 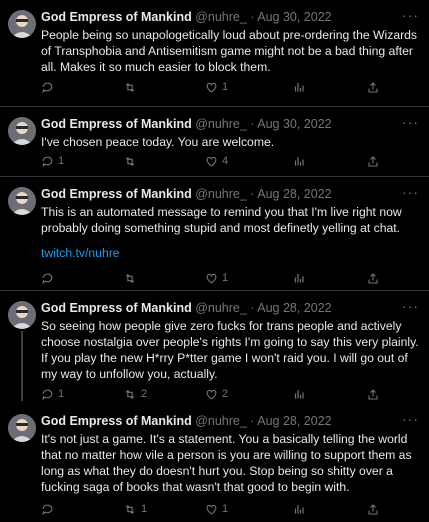 I want to click on retweet-count: 1, so click(x=144, y=509).